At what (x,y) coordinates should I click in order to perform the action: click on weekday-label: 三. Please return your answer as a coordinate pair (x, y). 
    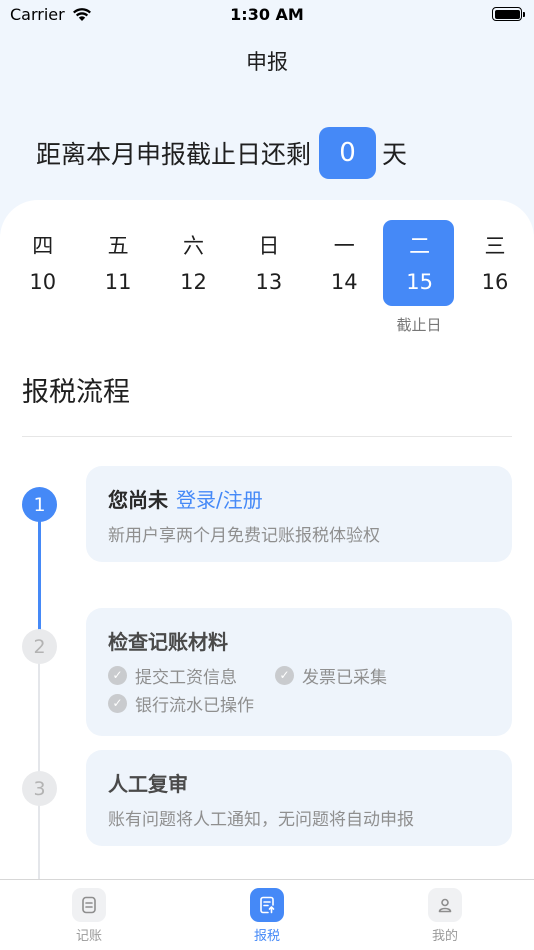
    Looking at the image, I should click on (495, 246).